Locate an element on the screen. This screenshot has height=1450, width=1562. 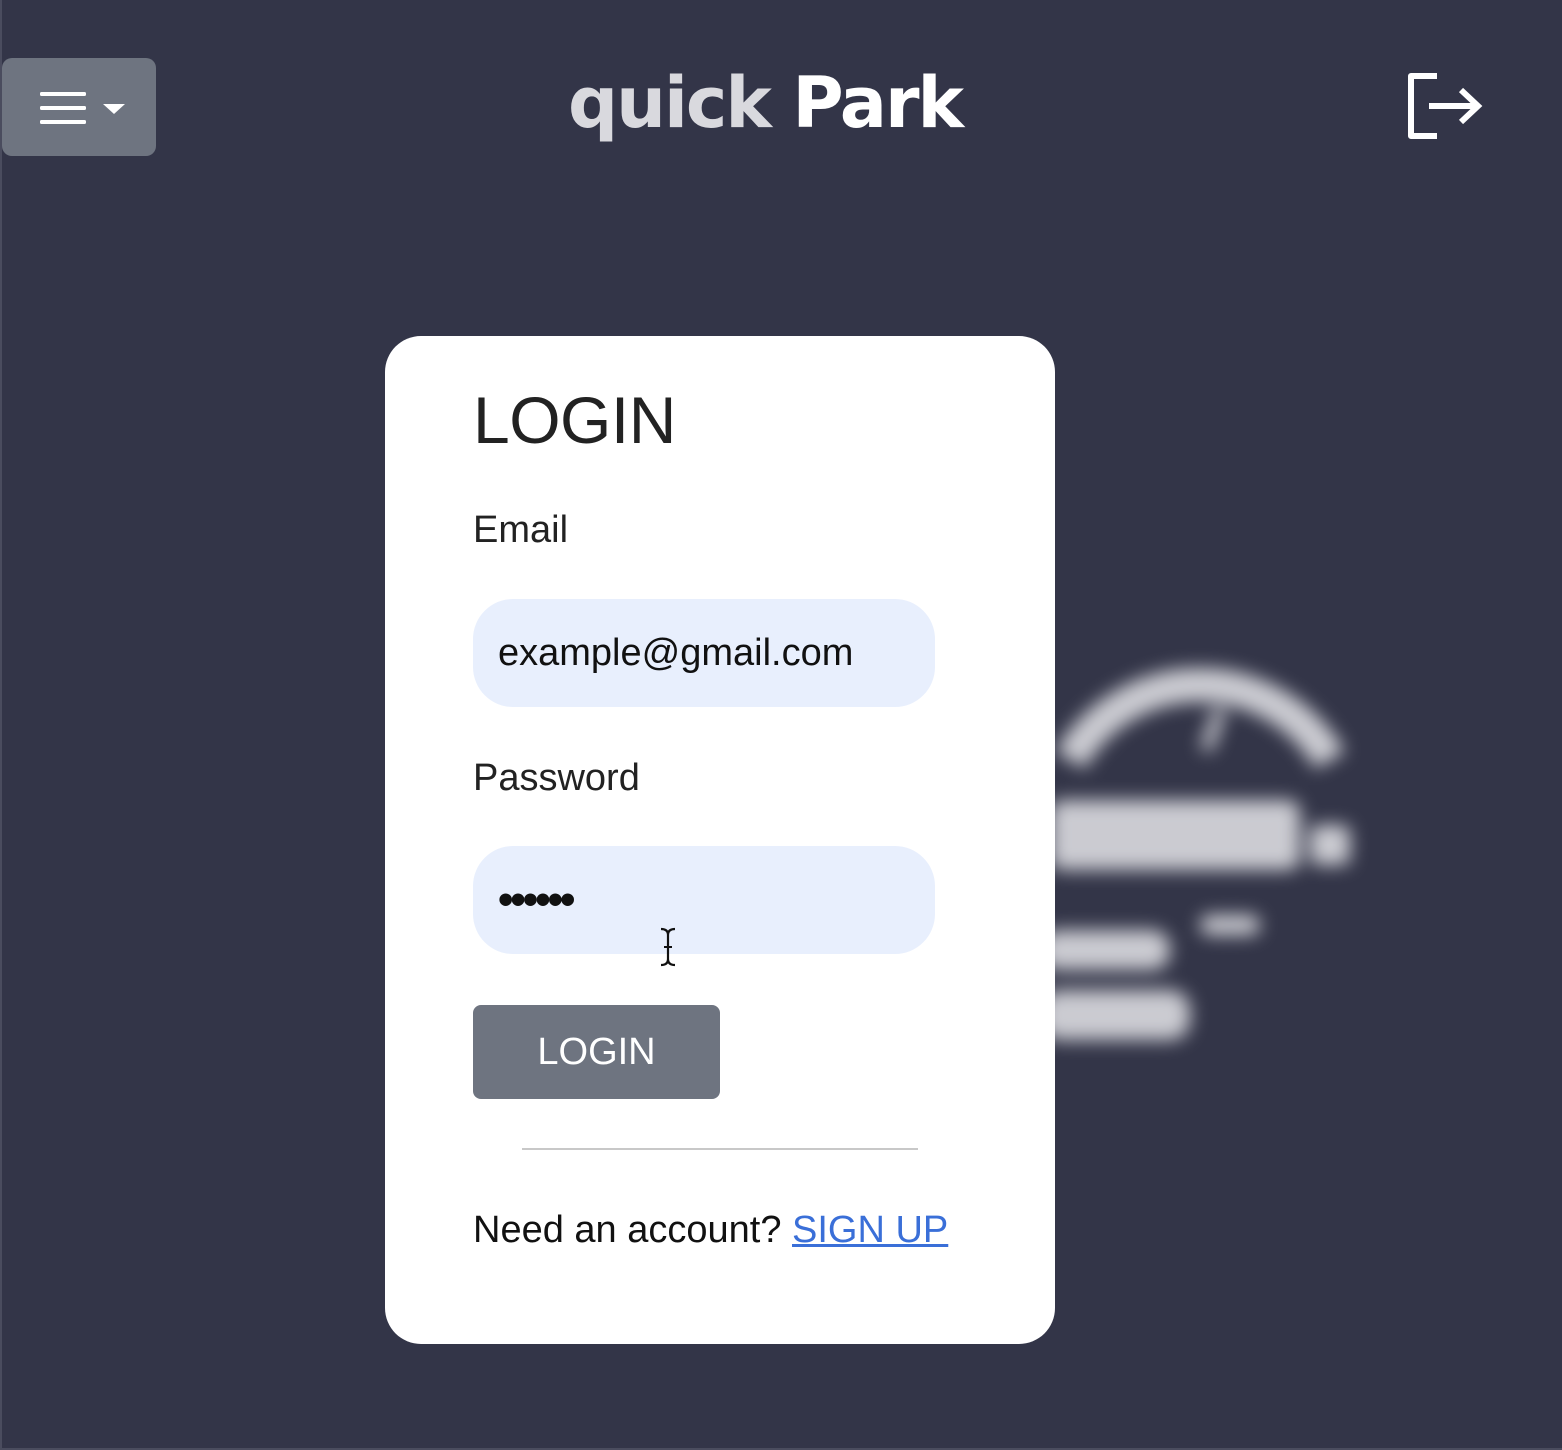
text-cursor-icon is located at coordinates (668, 947).